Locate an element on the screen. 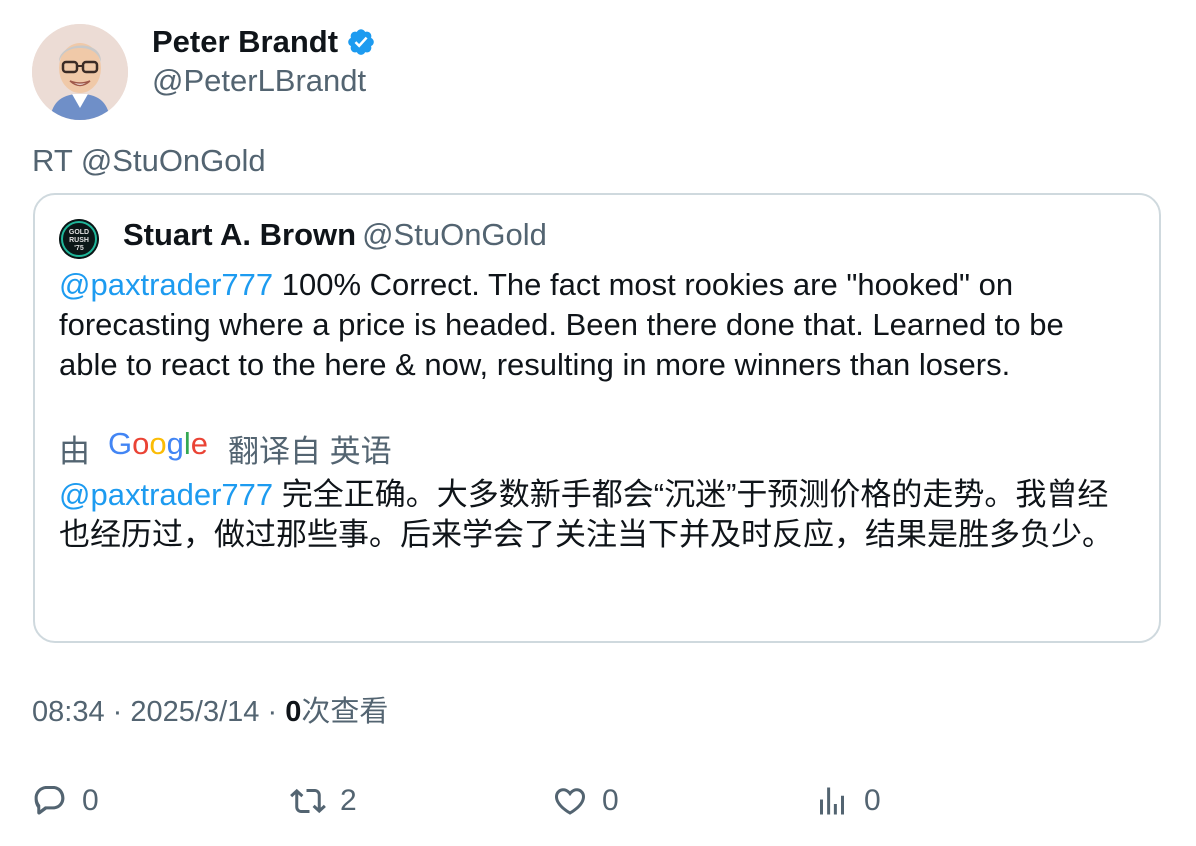  quoted-author-avatar: GOLD RUSH '75 is located at coordinates (79, 239).